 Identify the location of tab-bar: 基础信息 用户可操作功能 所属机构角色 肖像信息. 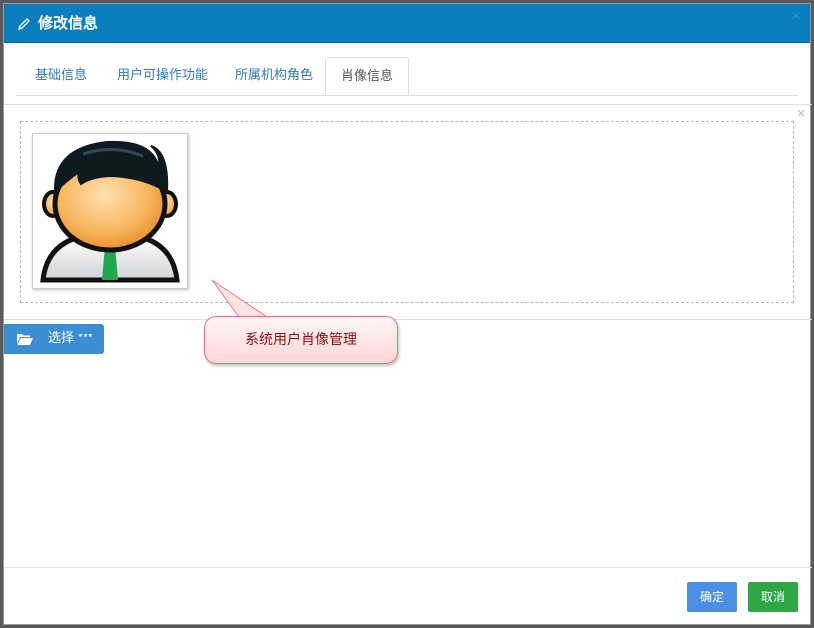
(407, 76).